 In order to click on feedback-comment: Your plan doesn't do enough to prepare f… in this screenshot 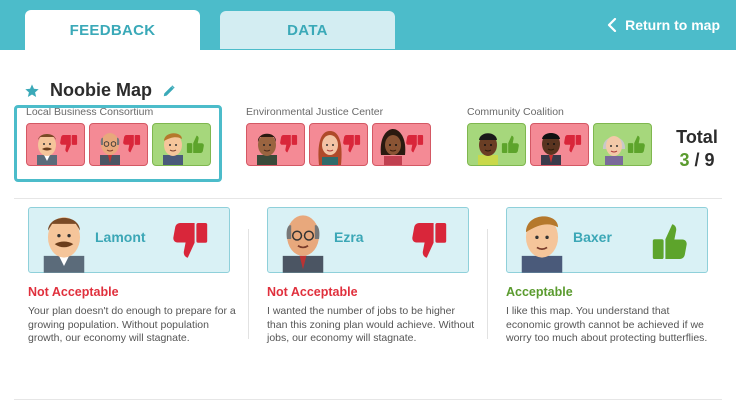, I will do `click(132, 324)`.